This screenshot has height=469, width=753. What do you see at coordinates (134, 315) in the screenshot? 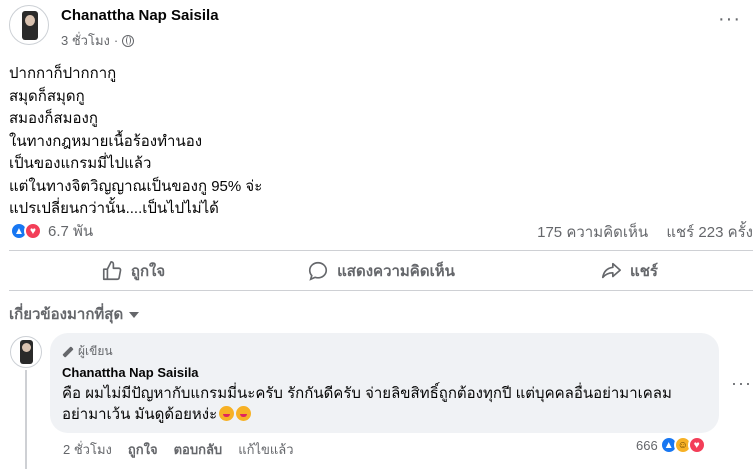
I see `chevron-down-icon` at bounding box center [134, 315].